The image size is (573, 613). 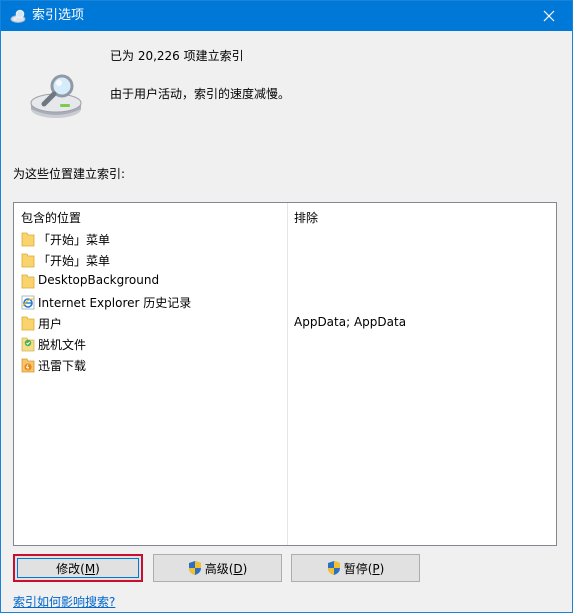 I want to click on list-item: 脱机文件, so click(x=285, y=344).